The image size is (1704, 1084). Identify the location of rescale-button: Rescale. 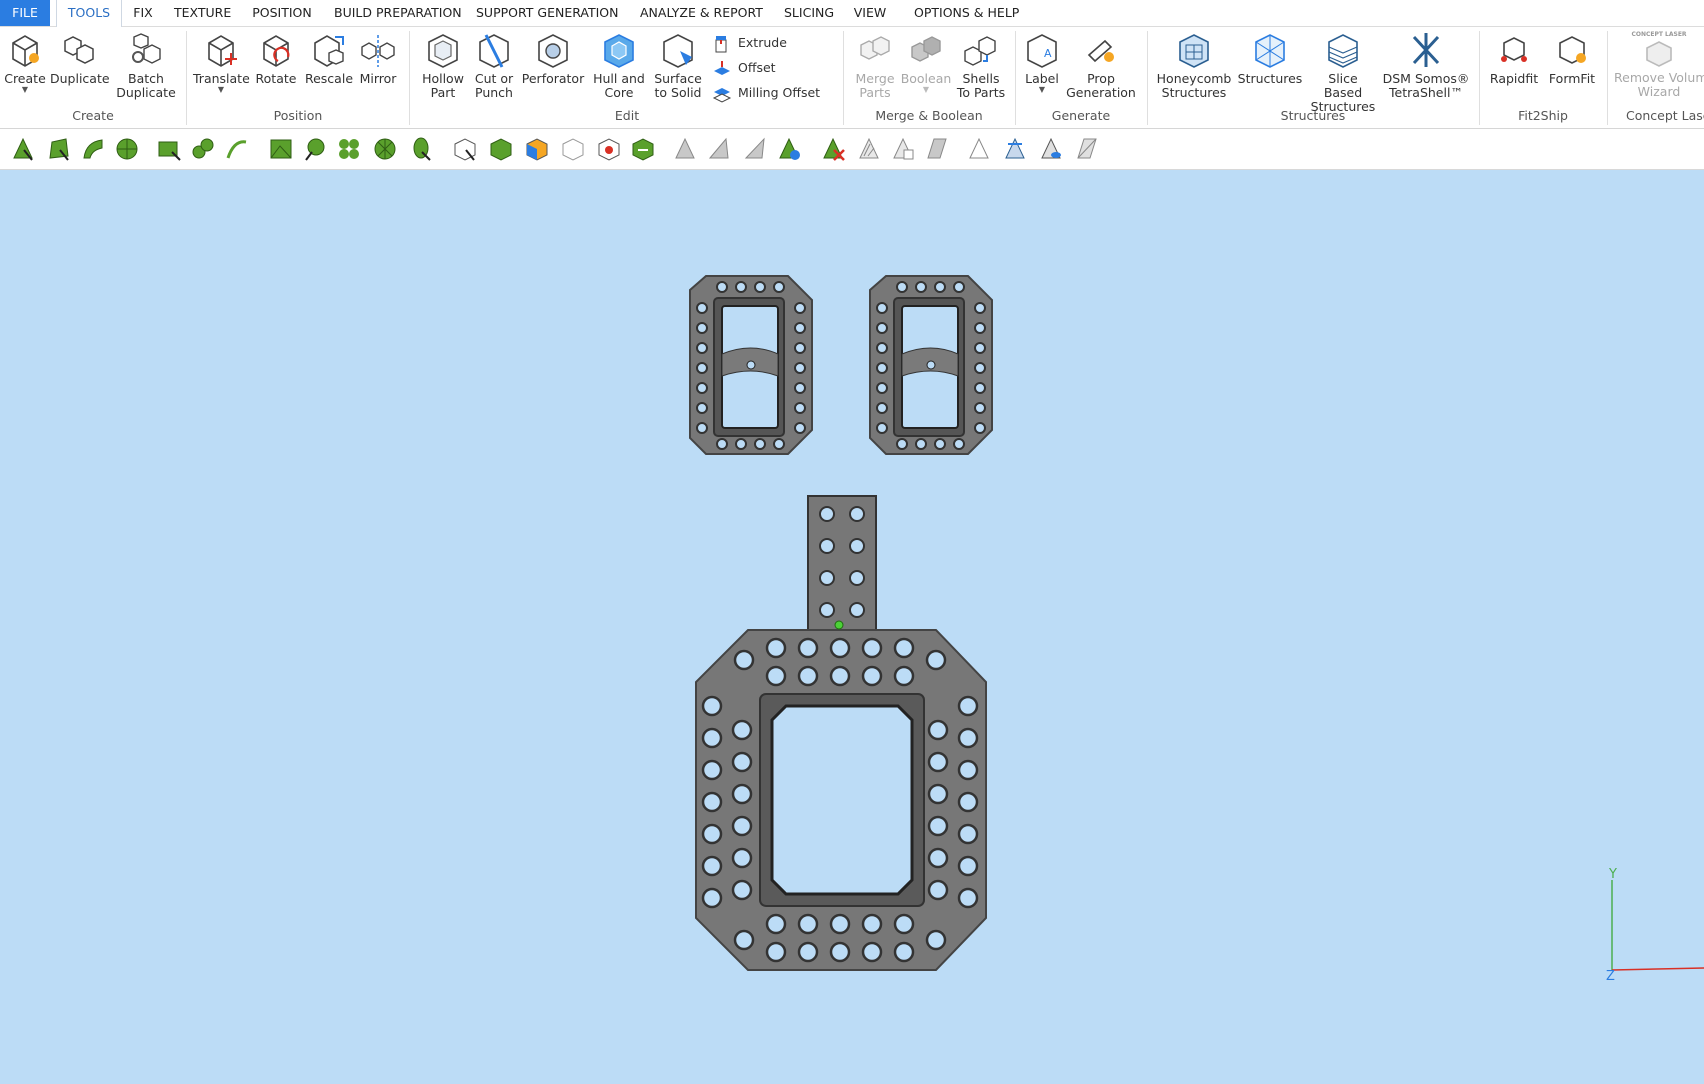
(329, 58).